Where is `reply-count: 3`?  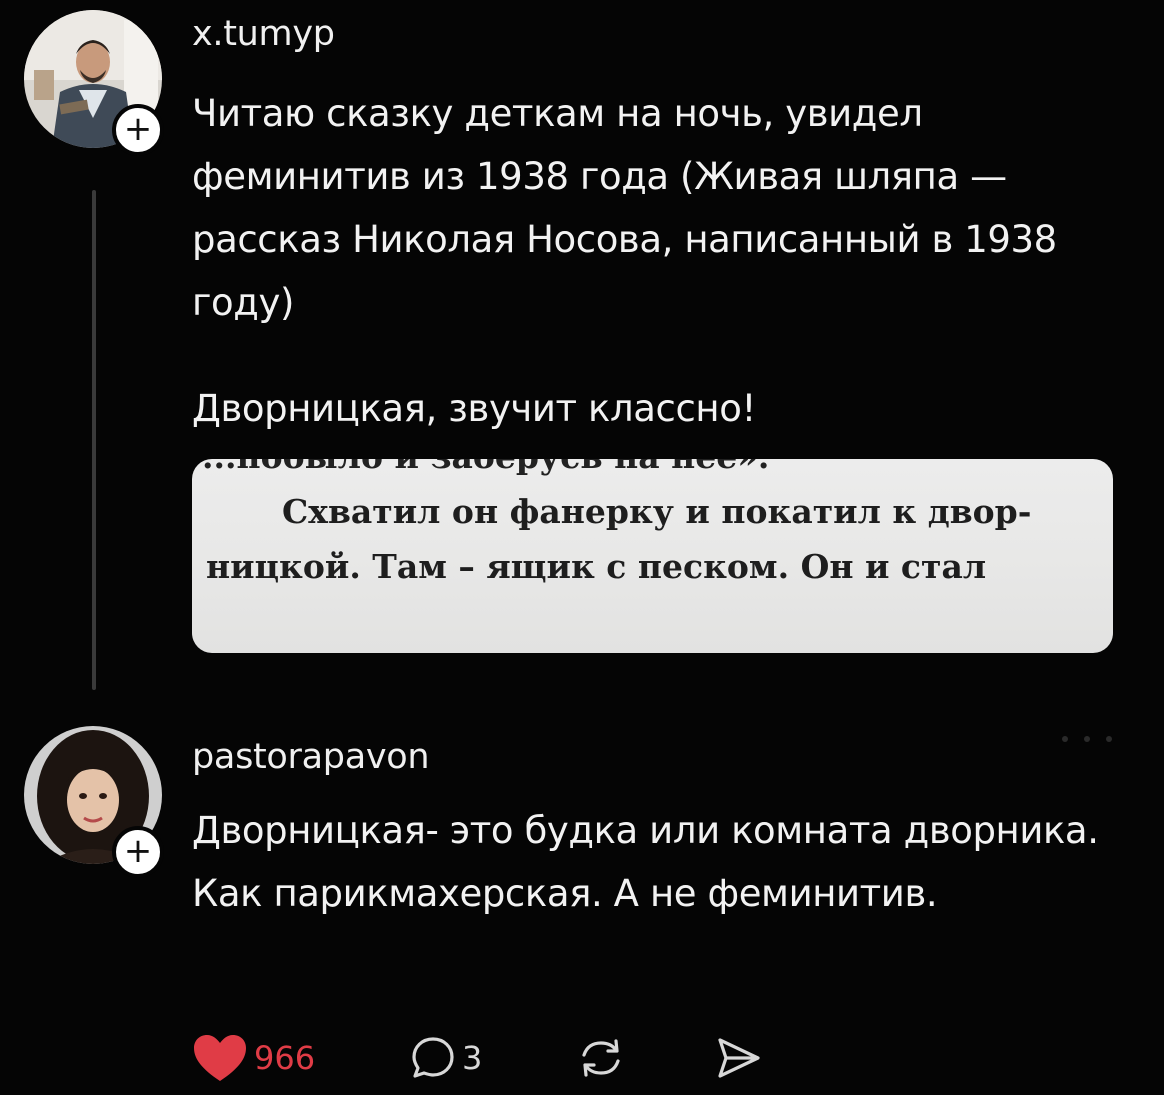 reply-count: 3 is located at coordinates (472, 1058).